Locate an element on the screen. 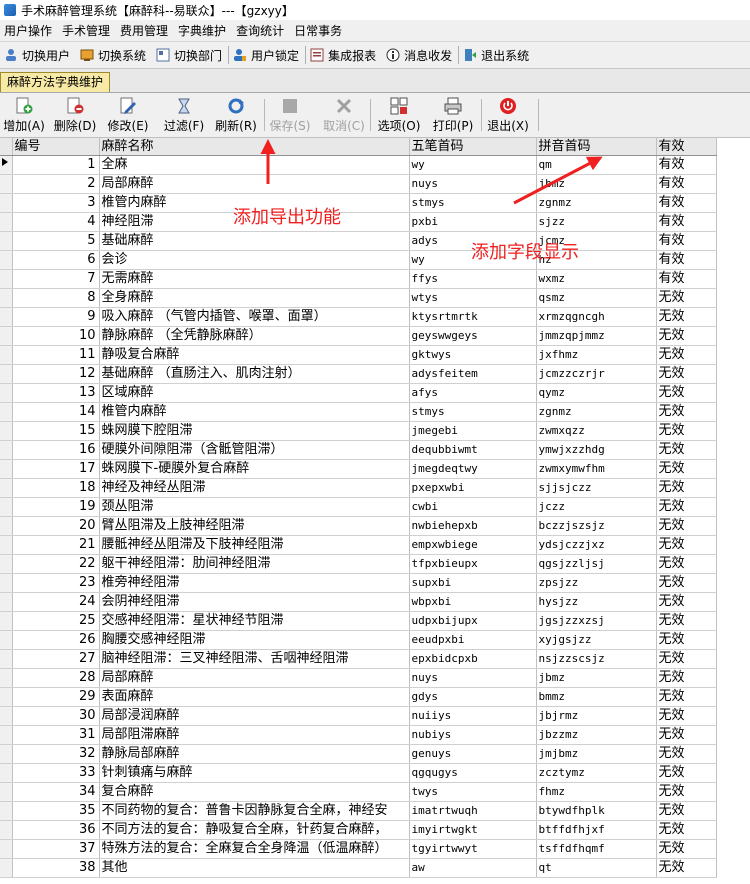 This screenshot has width=750, height=884. user-lock-button: 用户锁定 is located at coordinates (267, 55).